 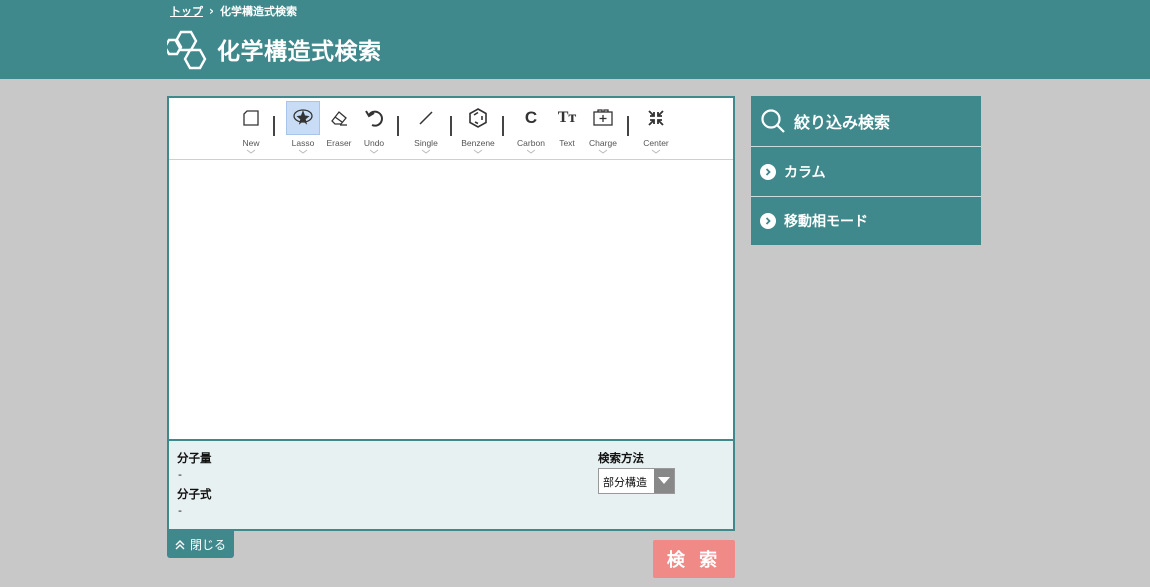 I want to click on hexagon-logo-icon, so click(x=188, y=49).